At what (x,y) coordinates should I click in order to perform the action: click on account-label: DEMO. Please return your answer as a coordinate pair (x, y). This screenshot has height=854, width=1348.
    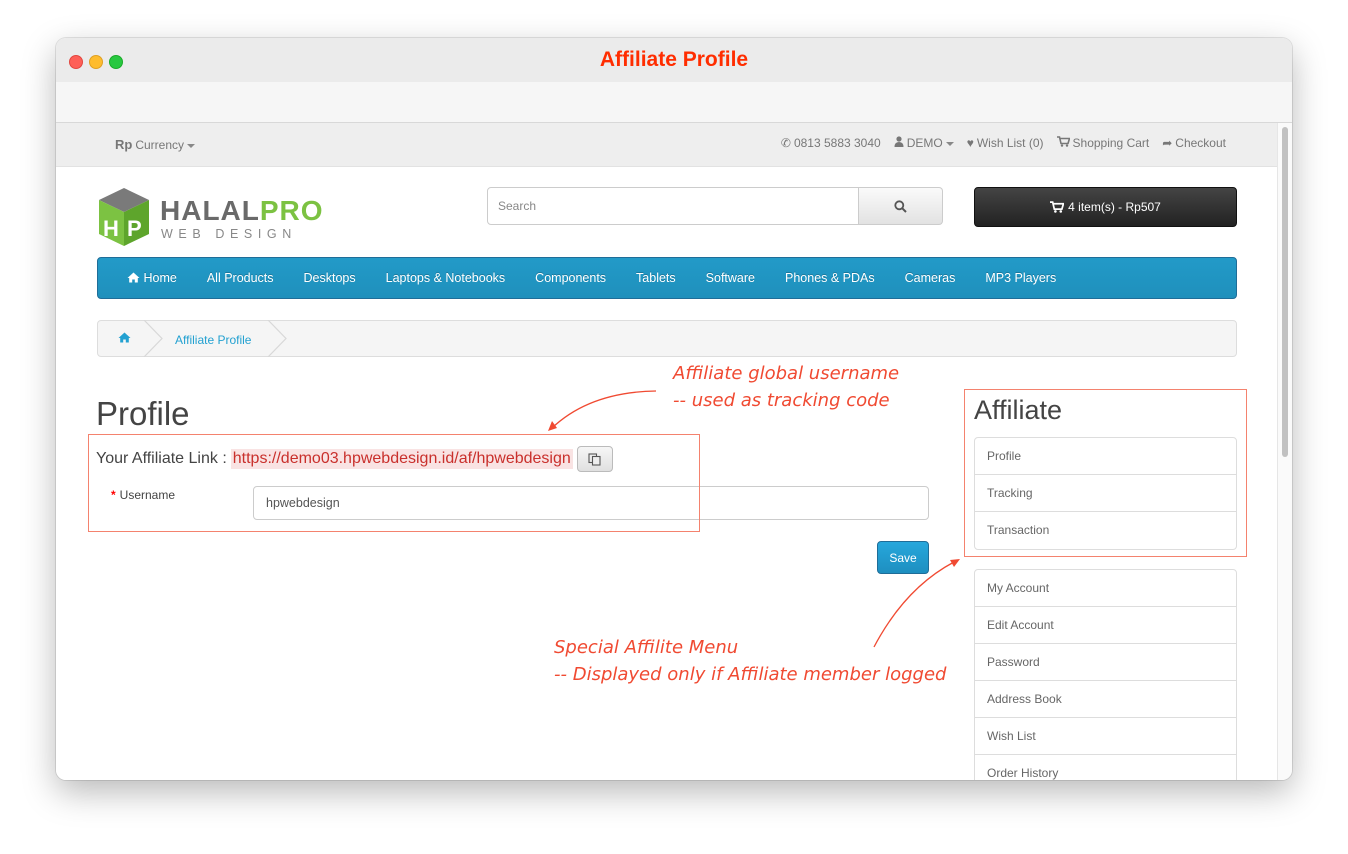
    Looking at the image, I should click on (924, 143).